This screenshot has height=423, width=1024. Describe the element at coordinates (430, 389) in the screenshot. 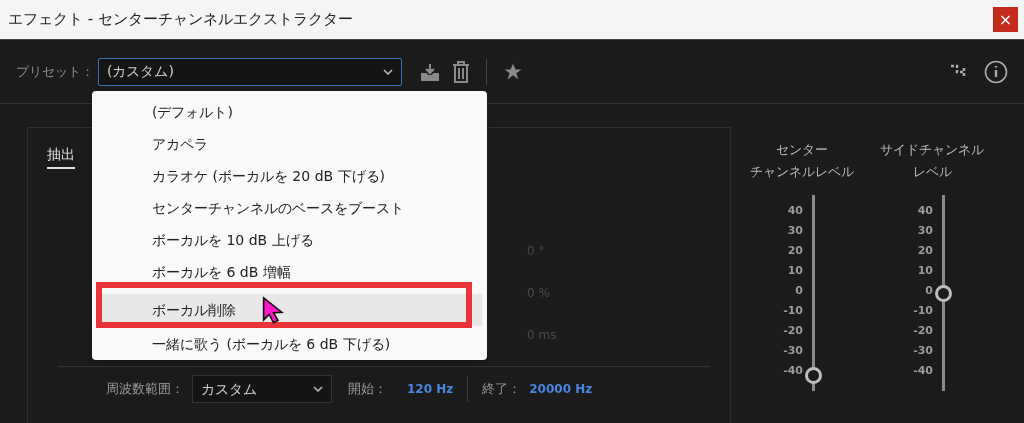

I see `start-value: 120 Hz` at that location.